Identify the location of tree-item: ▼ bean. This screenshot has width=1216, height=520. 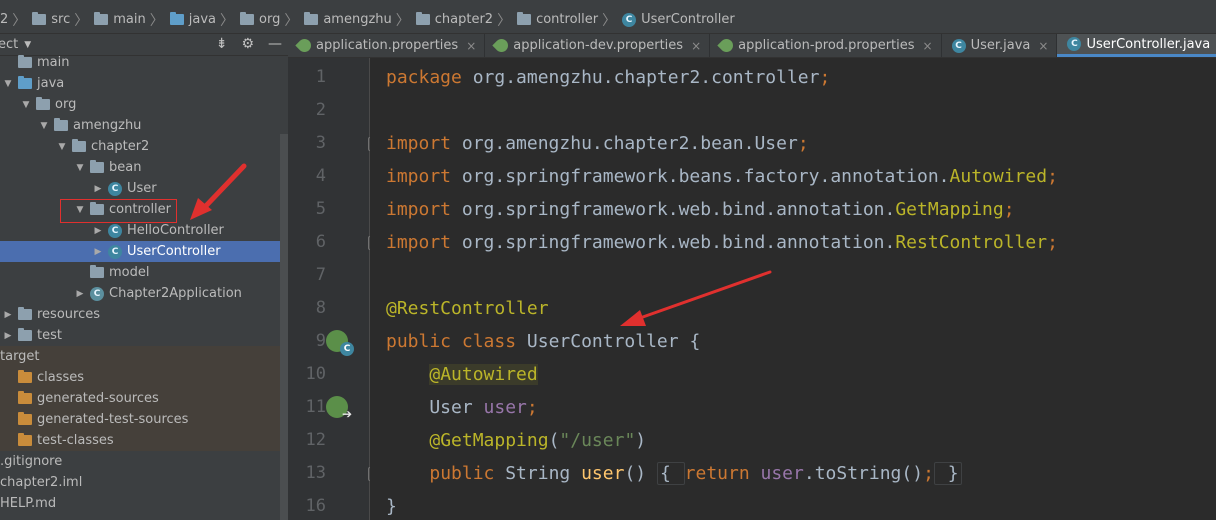
(144, 167).